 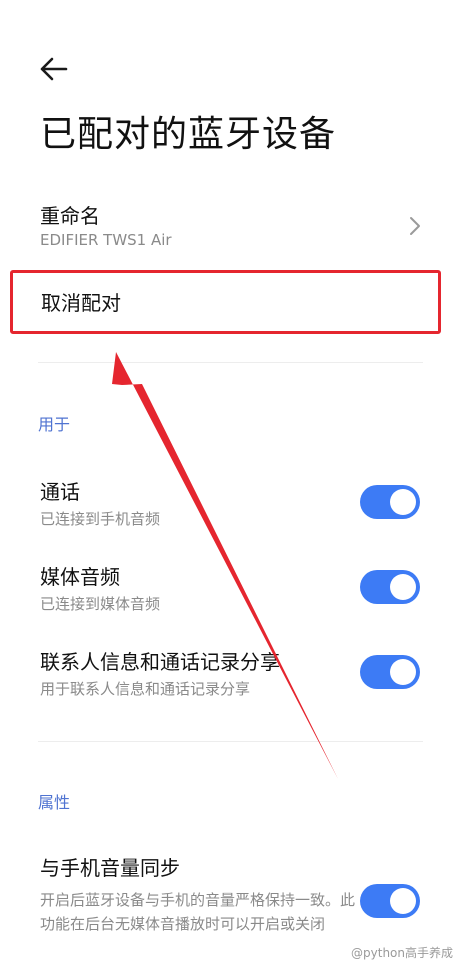 I want to click on arrow-left-icon, so click(x=54, y=69).